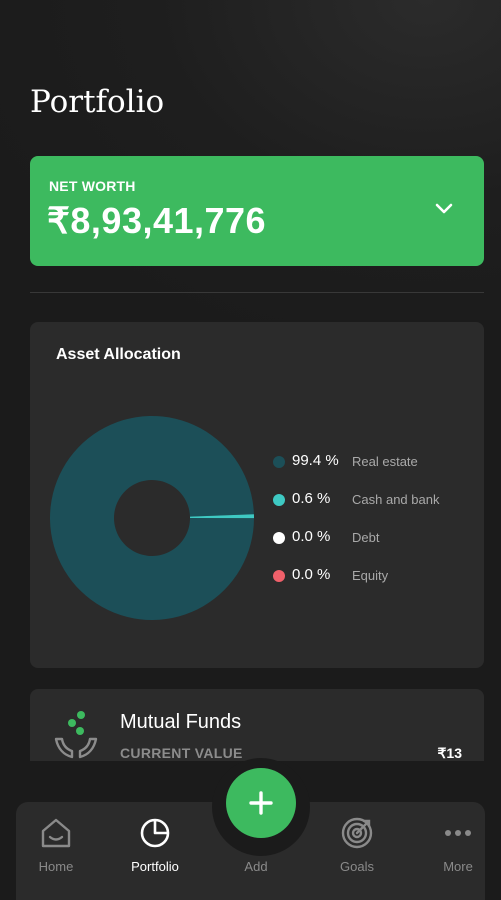  Describe the element at coordinates (385, 461) in the screenshot. I see `legend-label: Real estate` at that location.